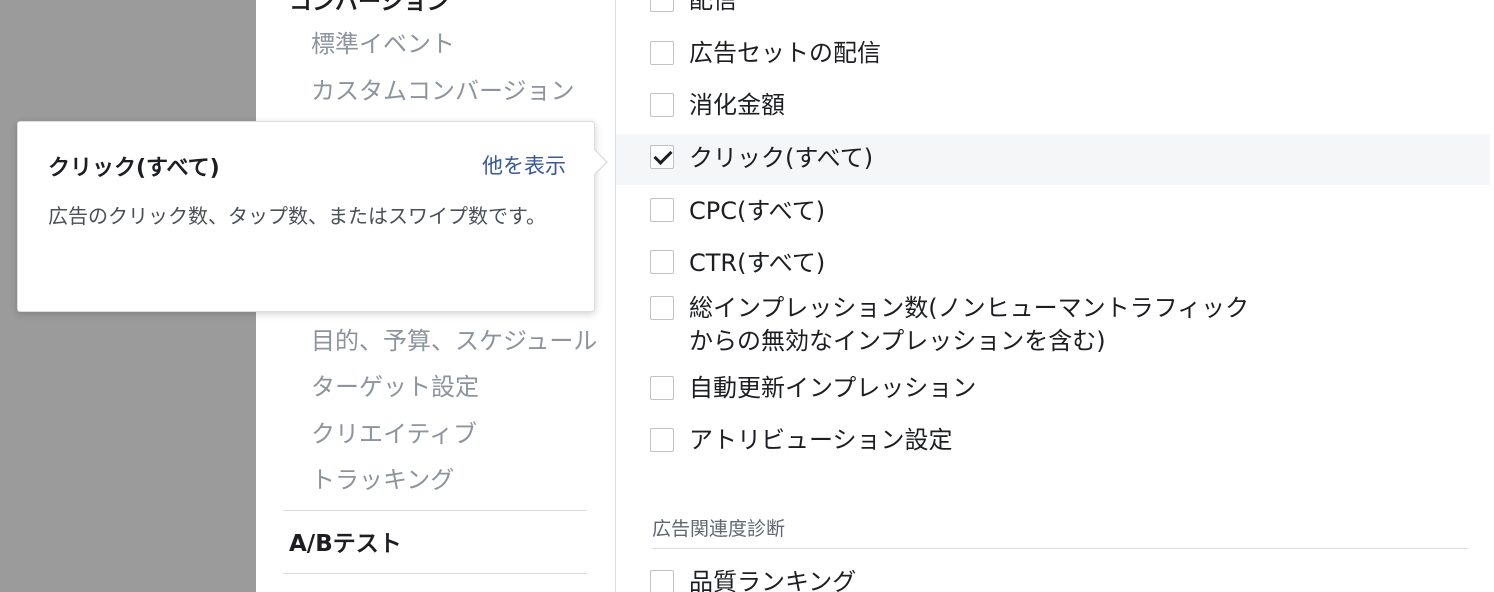 Image resolution: width=1494 pixels, height=592 pixels. Describe the element at coordinates (395, 384) in the screenshot. I see `nav-item-targeting: ターゲット設定` at that location.